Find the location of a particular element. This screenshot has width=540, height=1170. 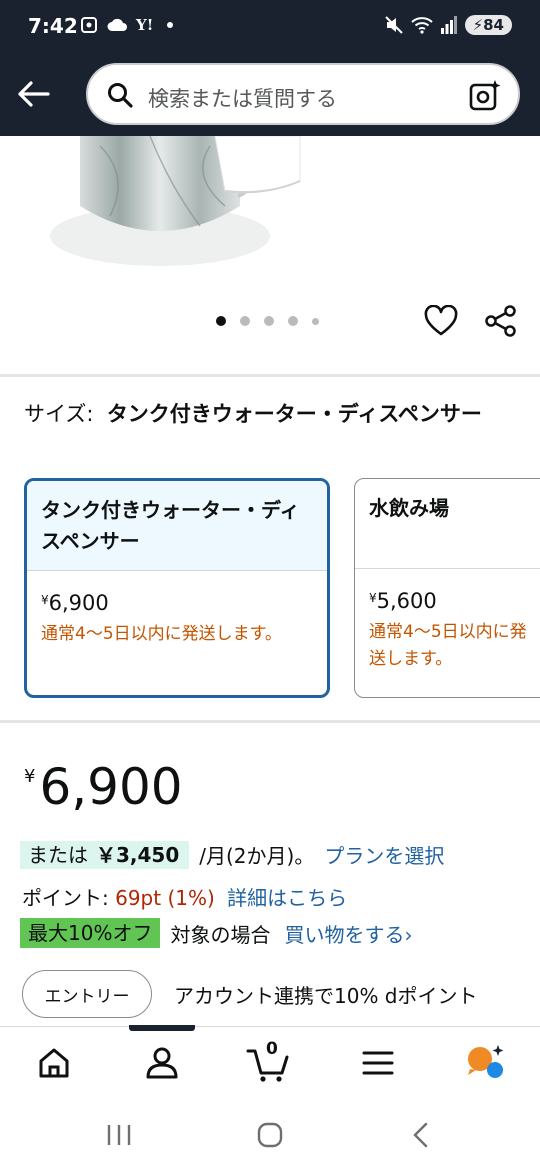

entry-row: エントリー アカウント連携で10% dポイント is located at coordinates (250, 994).